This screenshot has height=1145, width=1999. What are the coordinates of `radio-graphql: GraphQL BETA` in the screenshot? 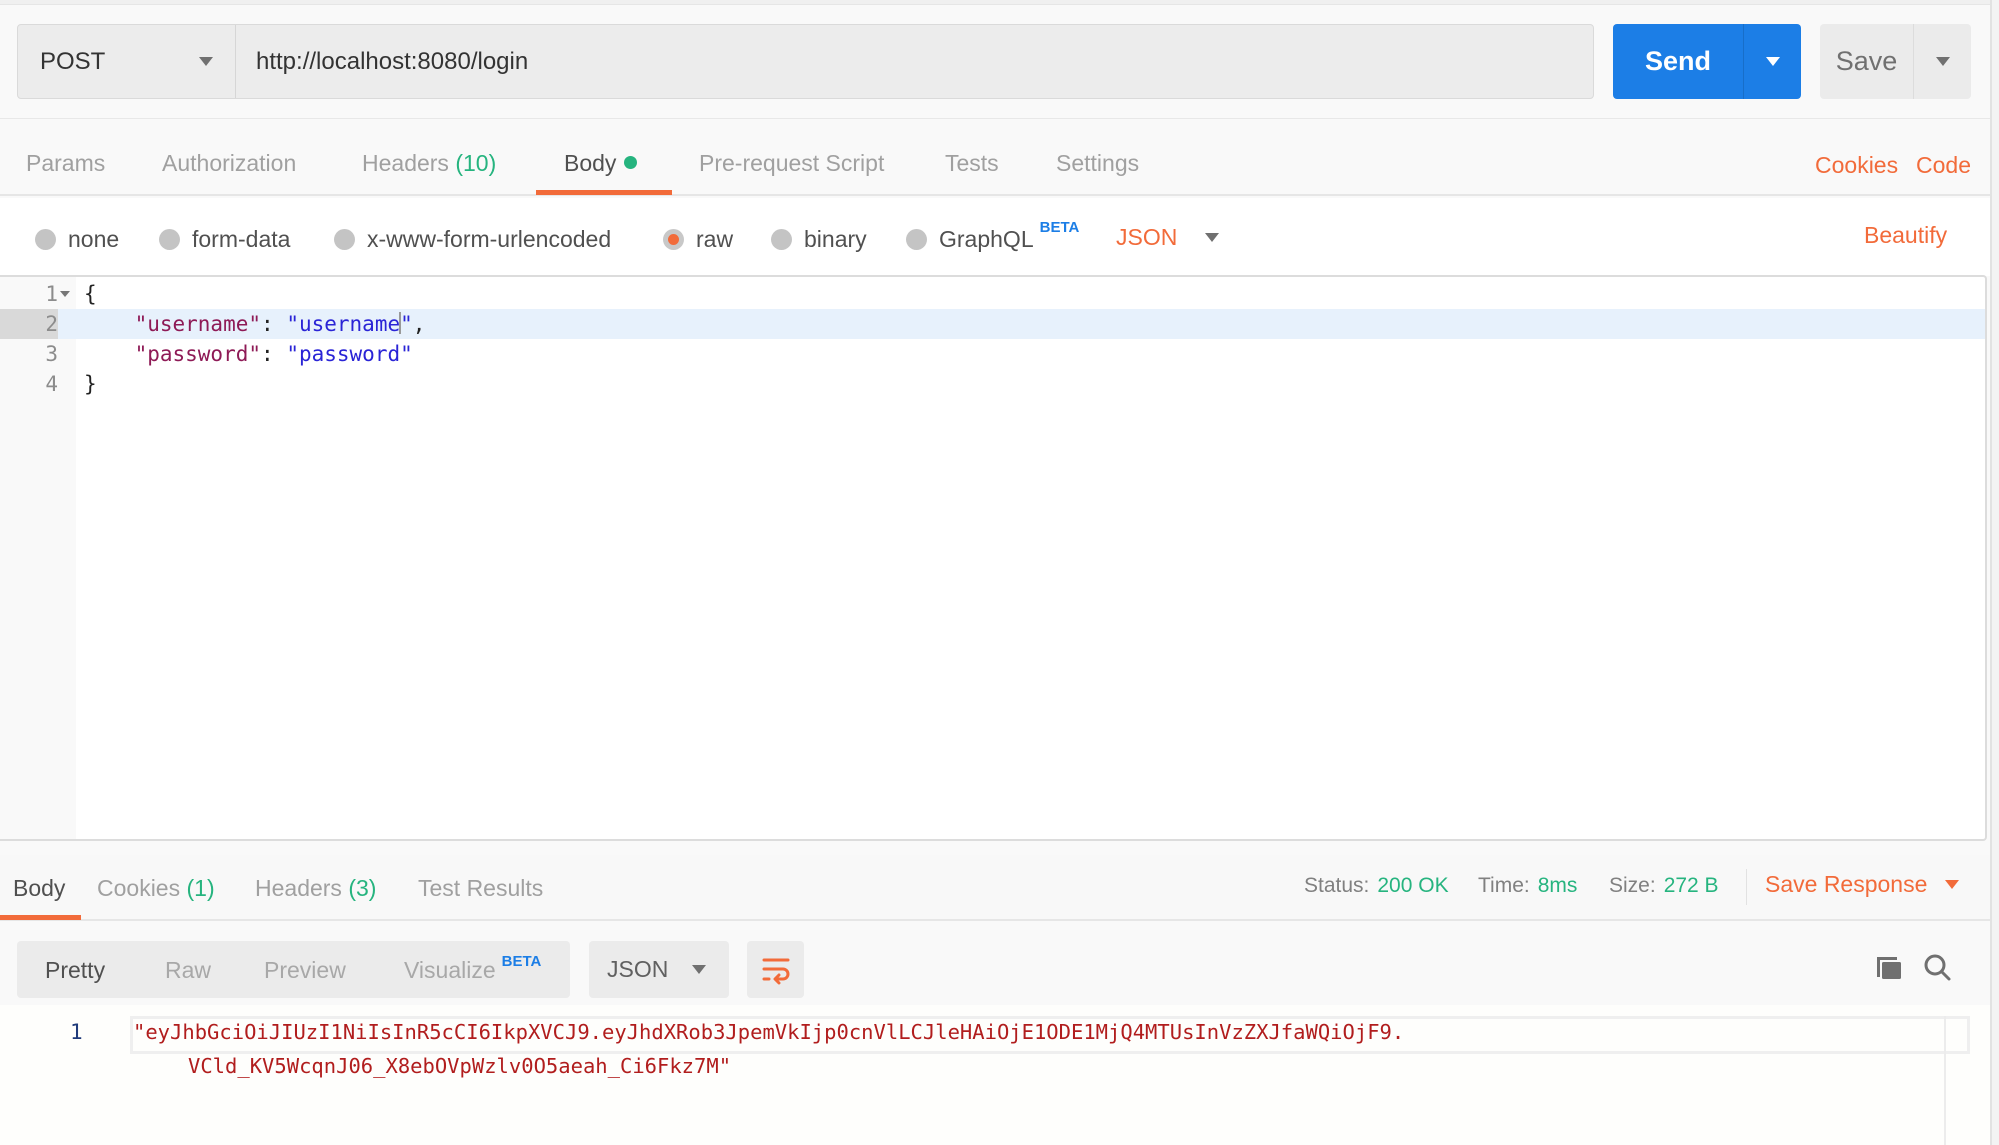 It's located at (992, 236).